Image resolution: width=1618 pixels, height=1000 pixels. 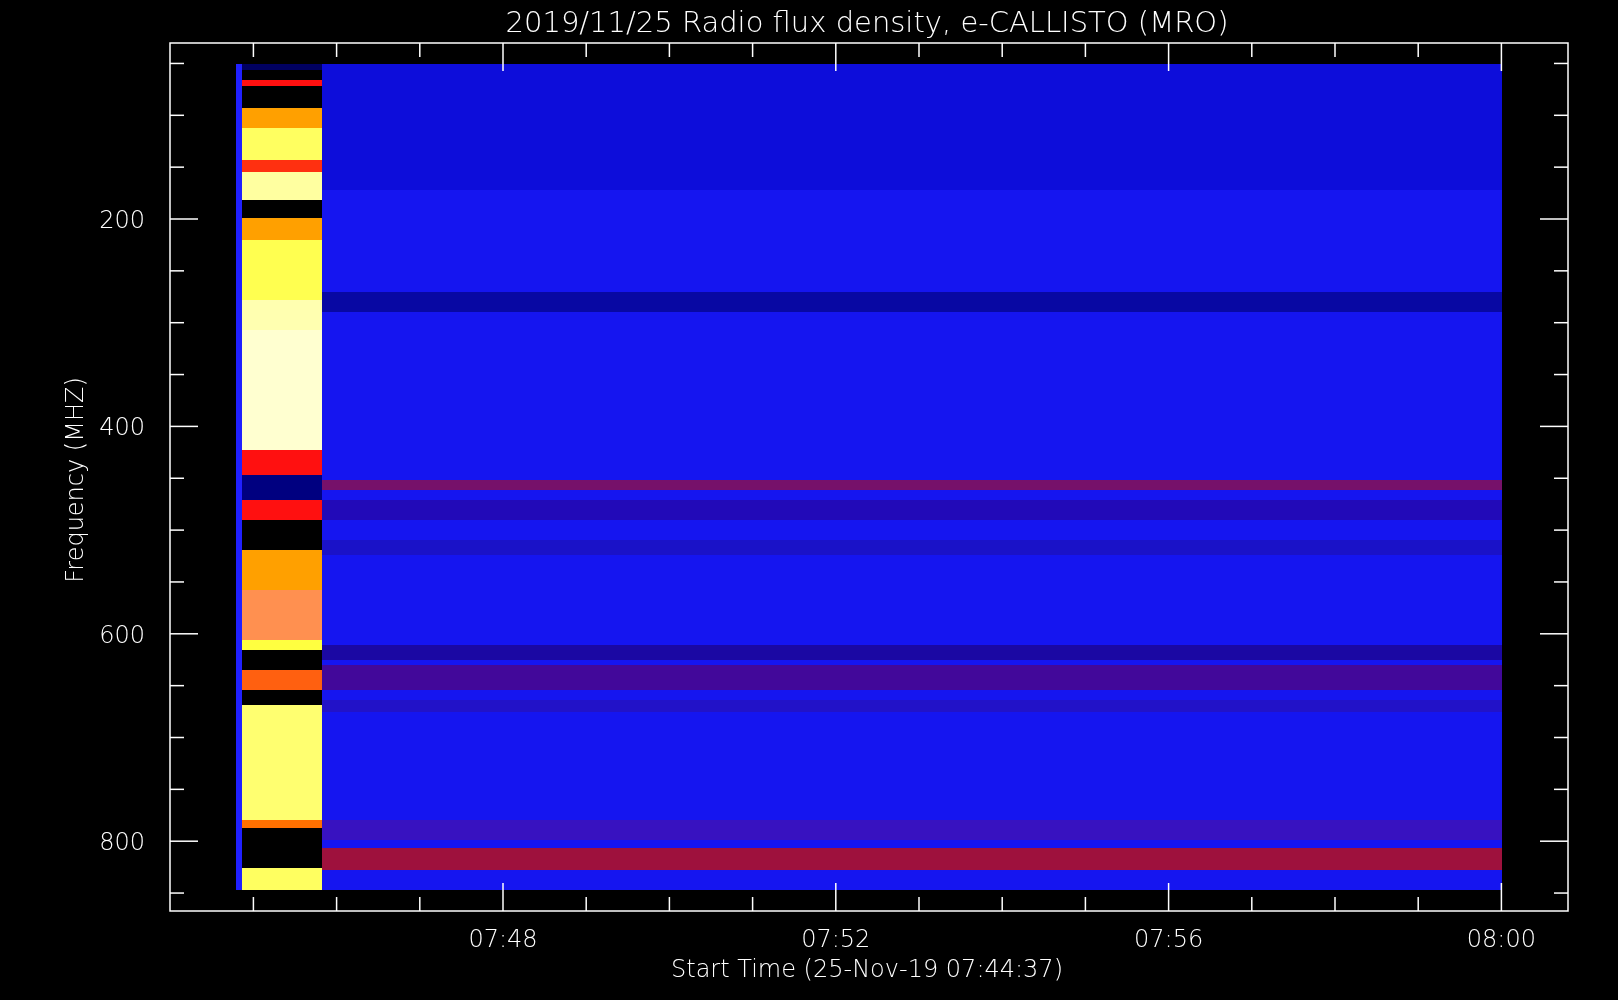 What do you see at coordinates (1169, 939) in the screenshot?
I see `x-tick-label: 07:56` at bounding box center [1169, 939].